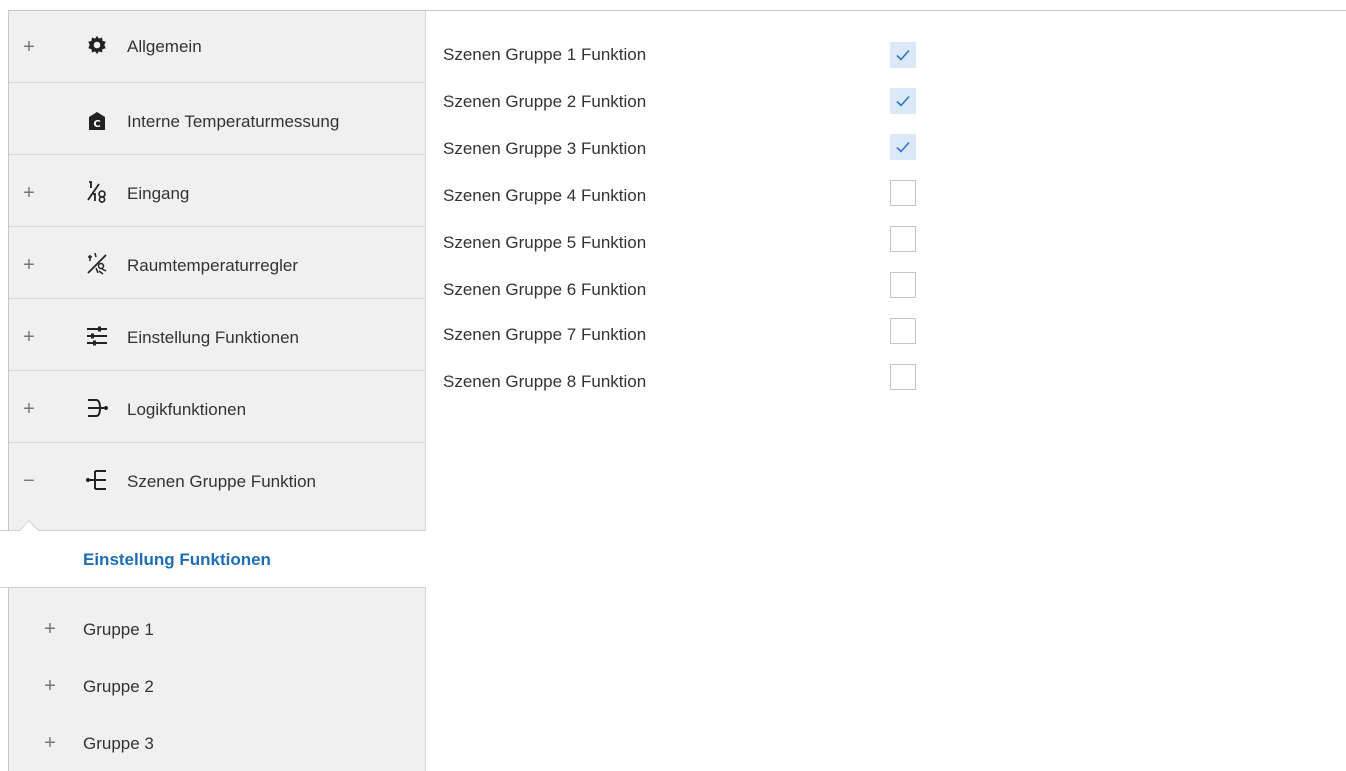 This screenshot has height=771, width=1346. What do you see at coordinates (158, 193) in the screenshot?
I see `sidebar-item-label: Eingang` at bounding box center [158, 193].